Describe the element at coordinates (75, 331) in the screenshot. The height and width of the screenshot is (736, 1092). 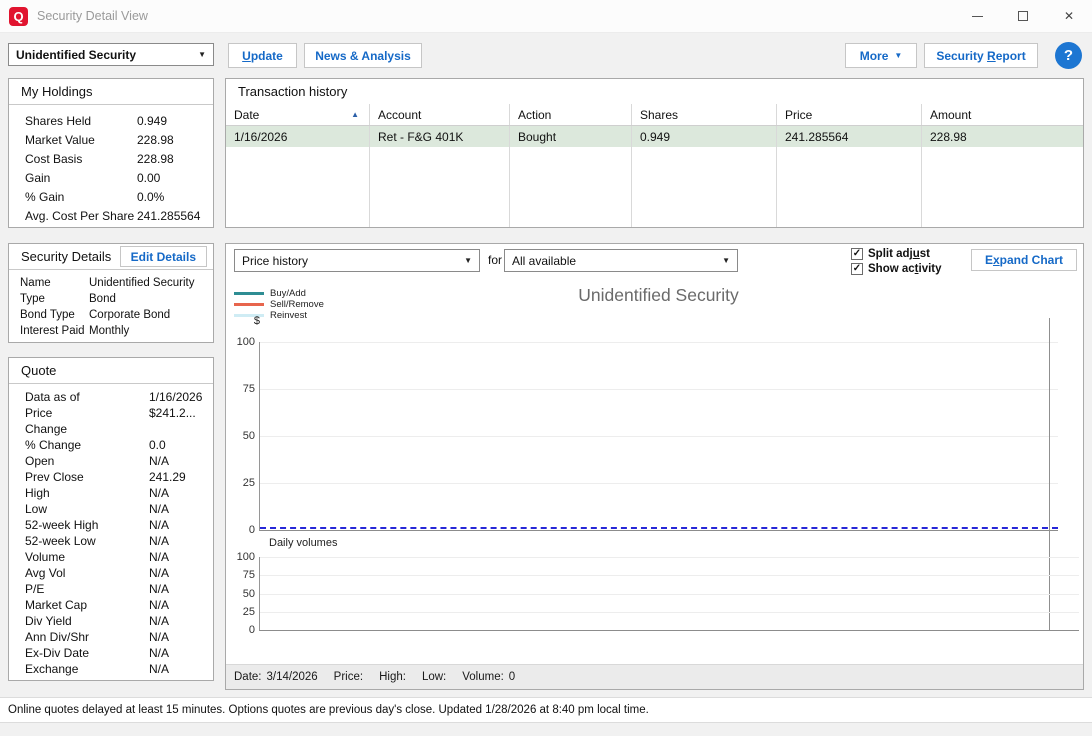
I see `details-row: Interest Paid Monthly` at that location.